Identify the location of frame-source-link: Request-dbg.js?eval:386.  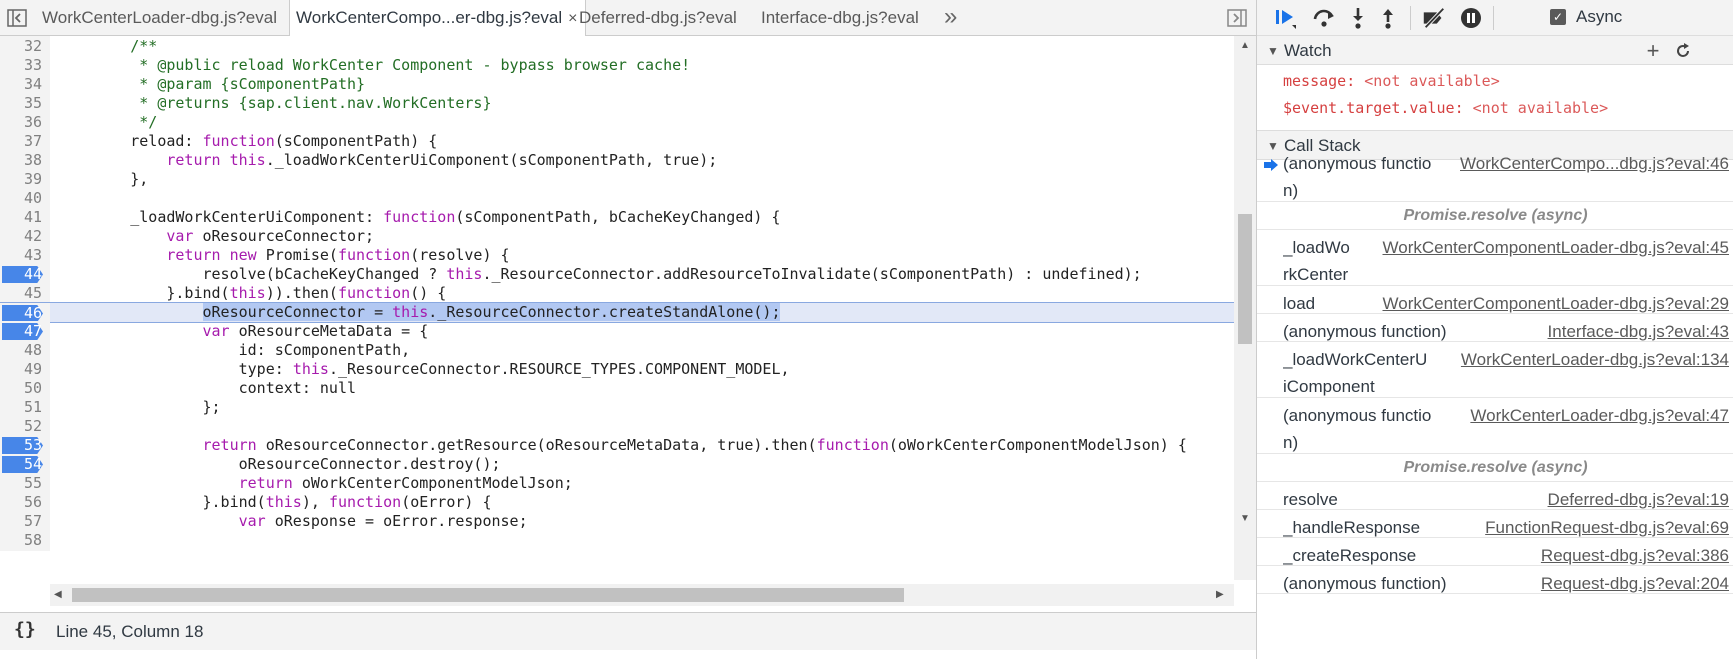
(1635, 555).